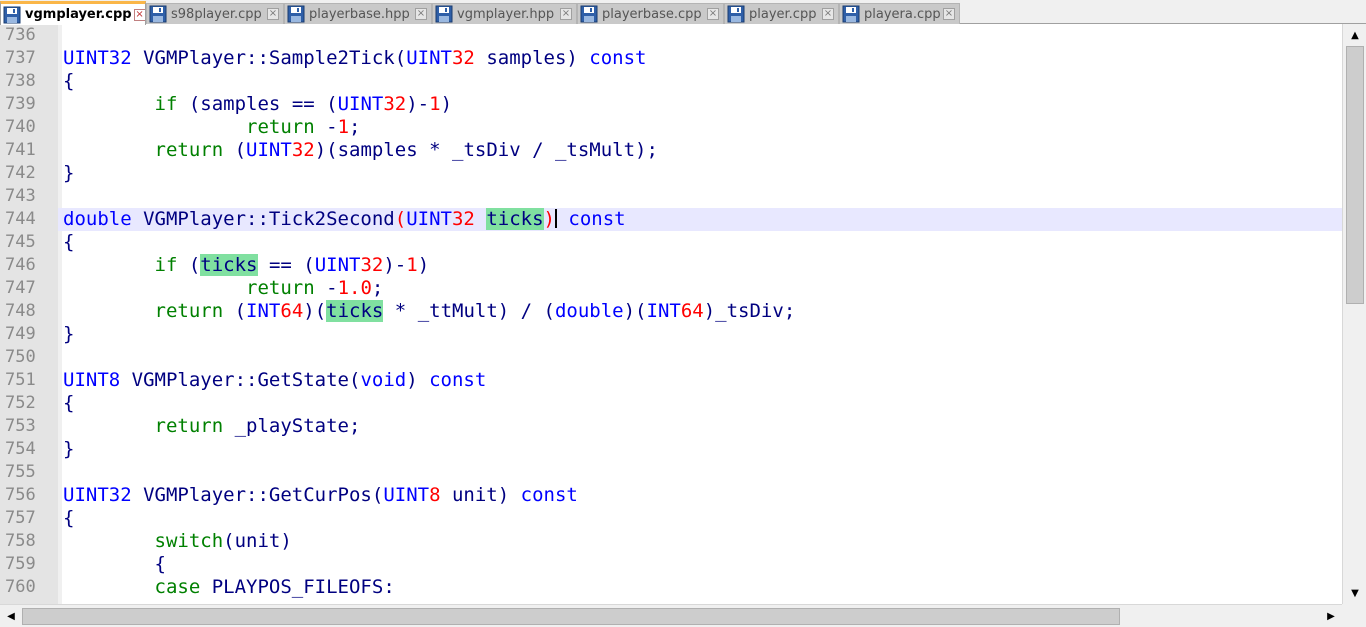  What do you see at coordinates (1355, 35) in the screenshot?
I see `scroll-up-arrow-icon: ▲` at bounding box center [1355, 35].